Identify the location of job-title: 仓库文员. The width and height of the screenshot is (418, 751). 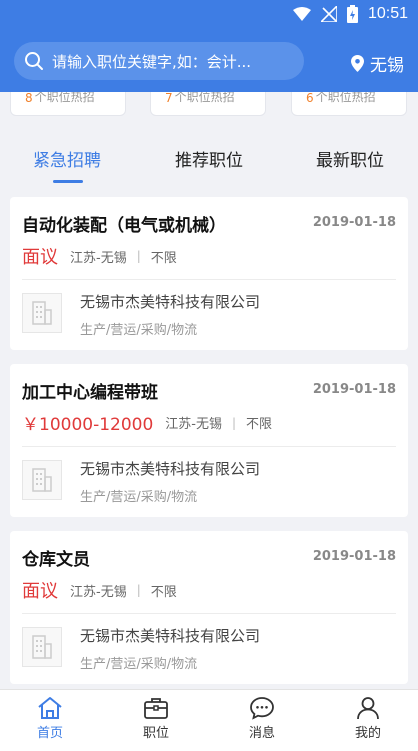
(56, 560).